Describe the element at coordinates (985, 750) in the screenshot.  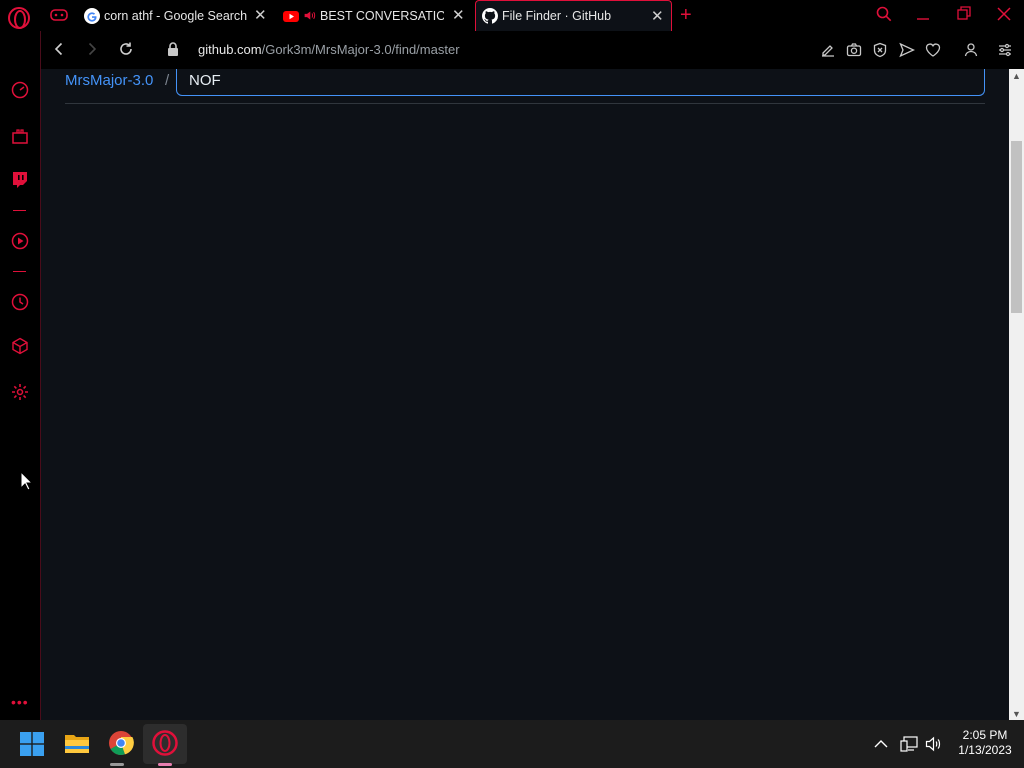
I see `clock-date: 1/13/2023` at that location.